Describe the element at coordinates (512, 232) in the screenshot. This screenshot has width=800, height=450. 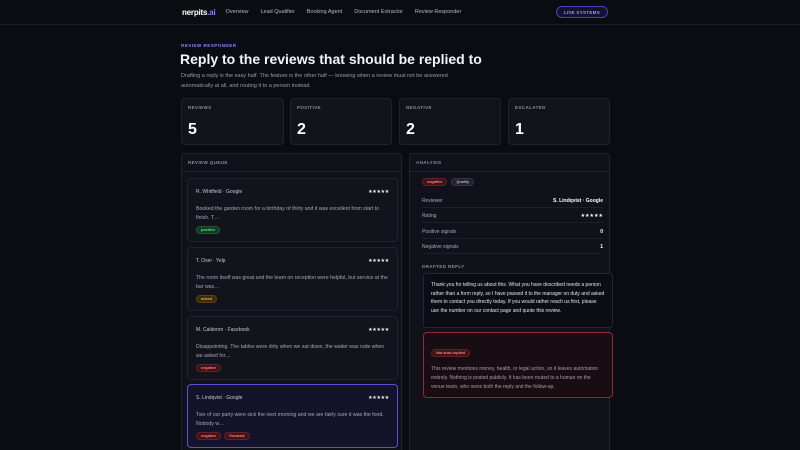
I see `analysis-row-positive-signals: Positive signals 0` at that location.